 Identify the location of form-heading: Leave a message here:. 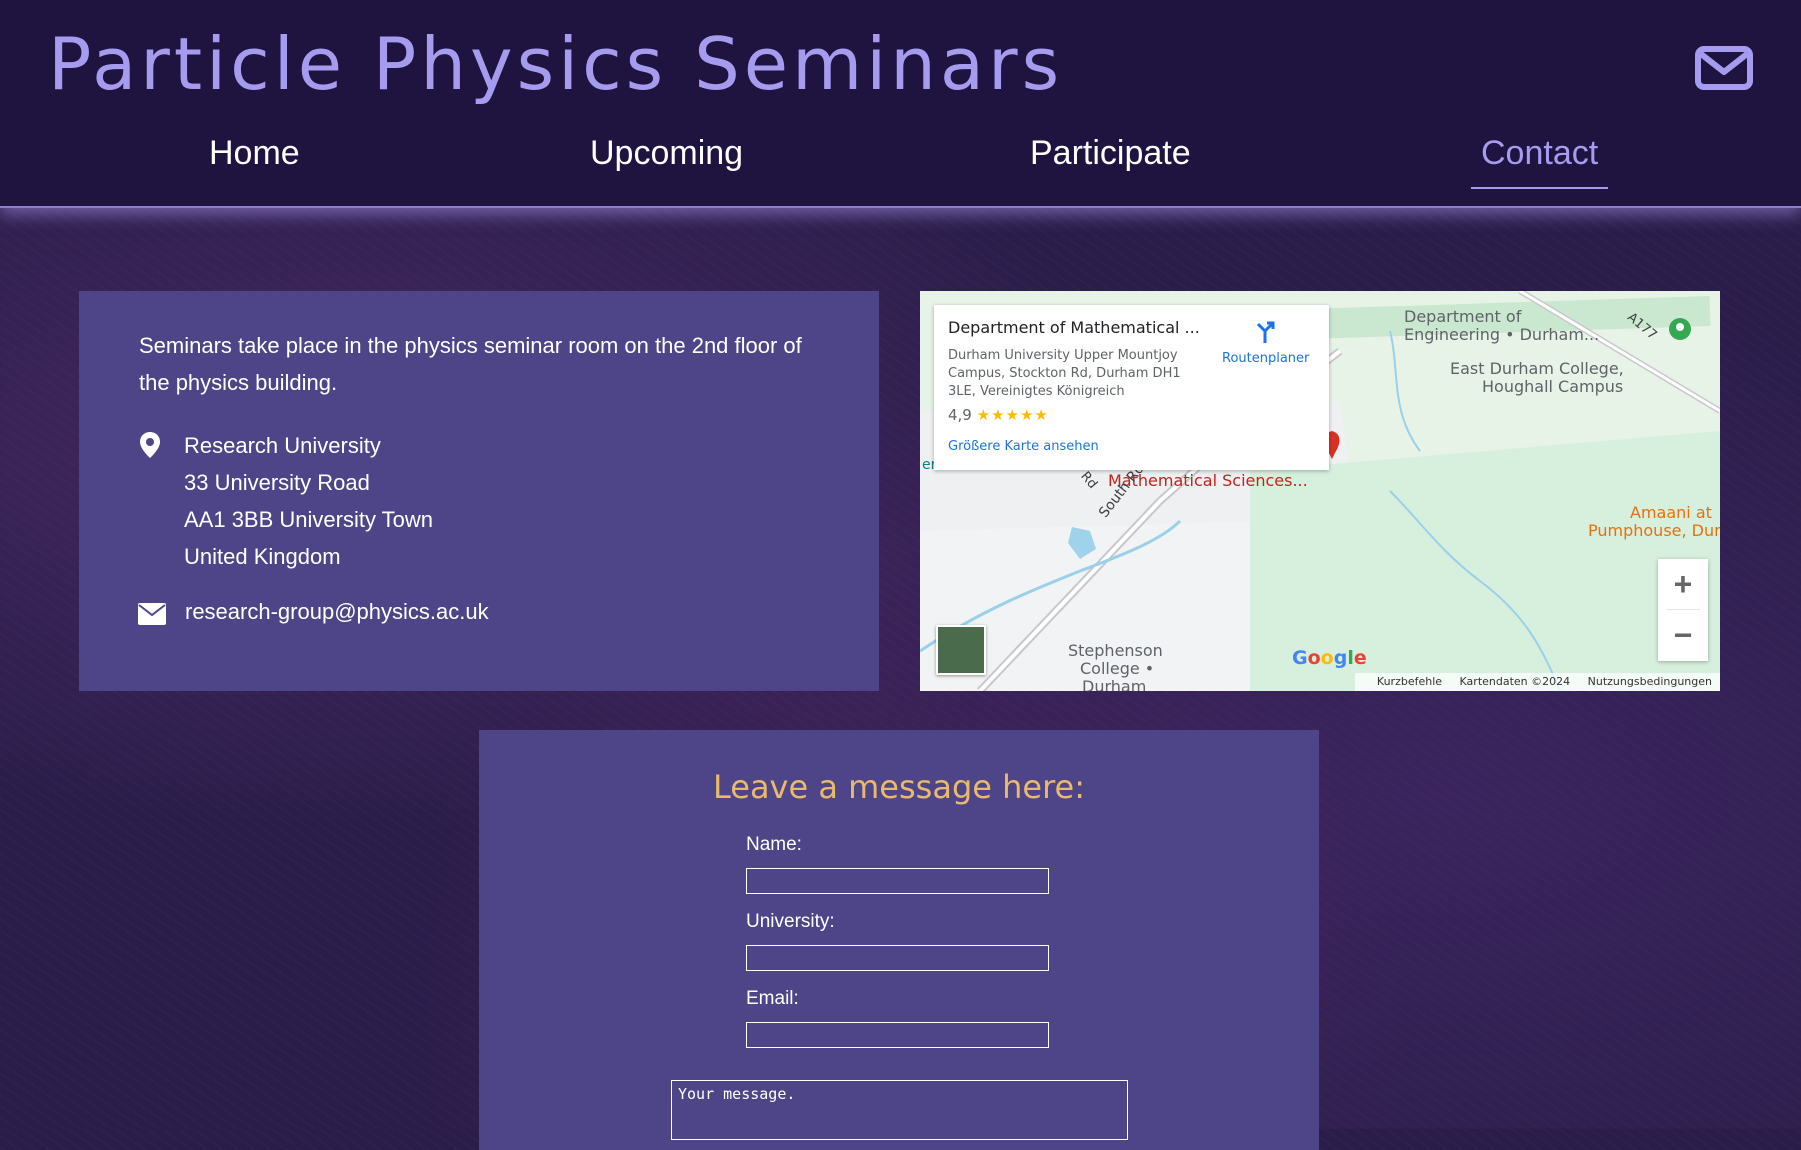
(898, 787).